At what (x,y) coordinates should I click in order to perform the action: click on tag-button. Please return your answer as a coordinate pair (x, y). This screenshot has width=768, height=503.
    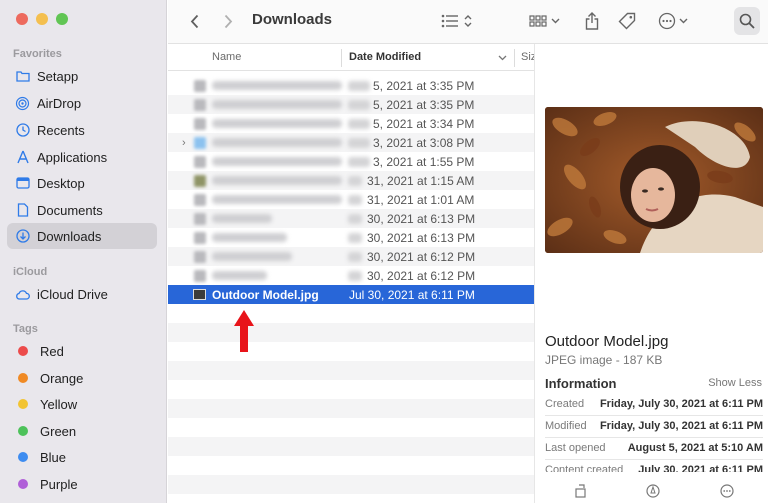
    Looking at the image, I should click on (627, 21).